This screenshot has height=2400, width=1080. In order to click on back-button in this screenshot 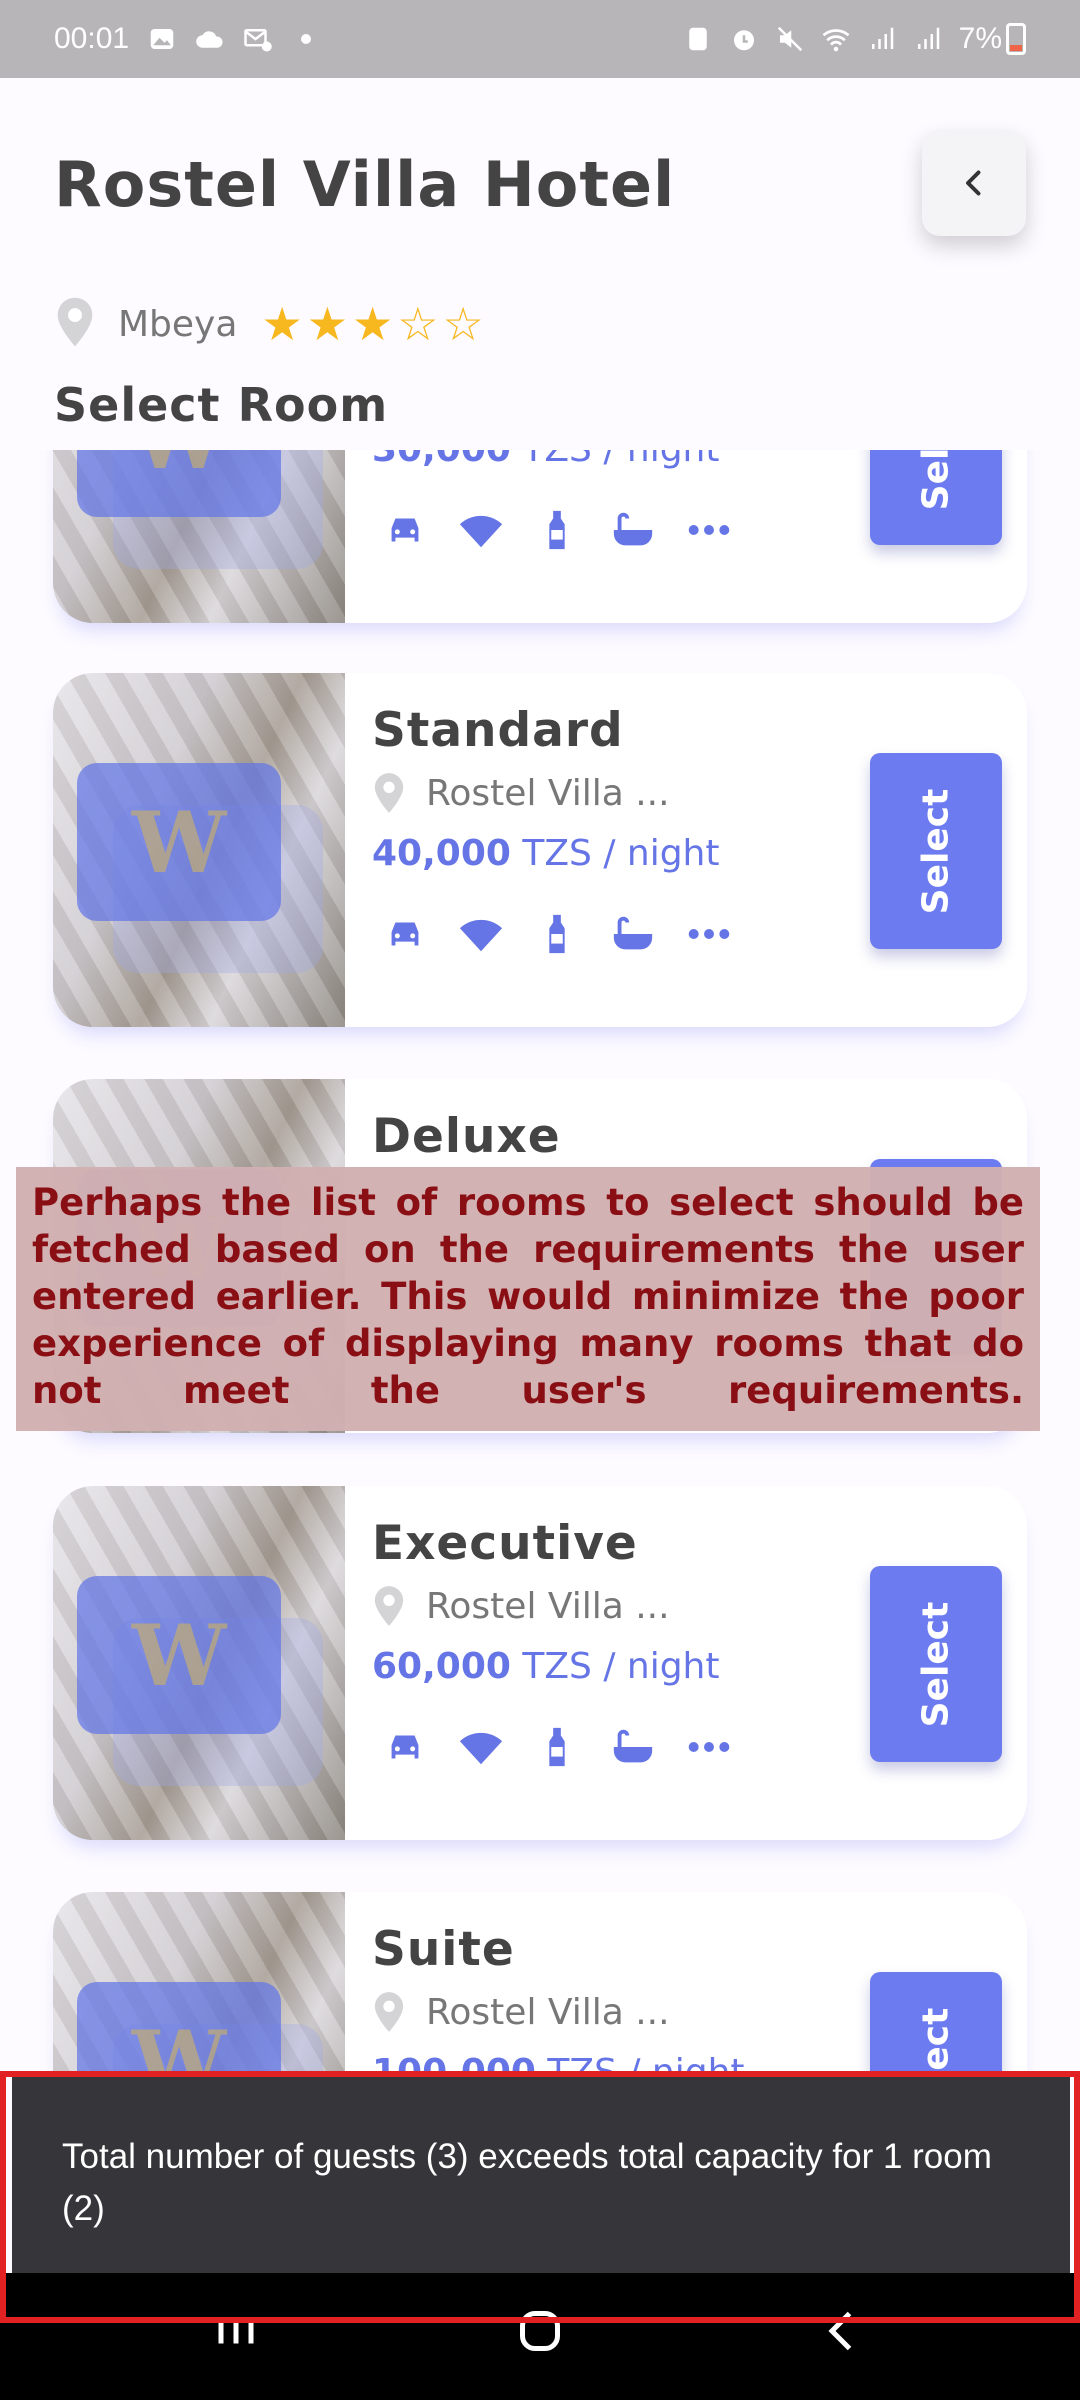, I will do `click(974, 183)`.